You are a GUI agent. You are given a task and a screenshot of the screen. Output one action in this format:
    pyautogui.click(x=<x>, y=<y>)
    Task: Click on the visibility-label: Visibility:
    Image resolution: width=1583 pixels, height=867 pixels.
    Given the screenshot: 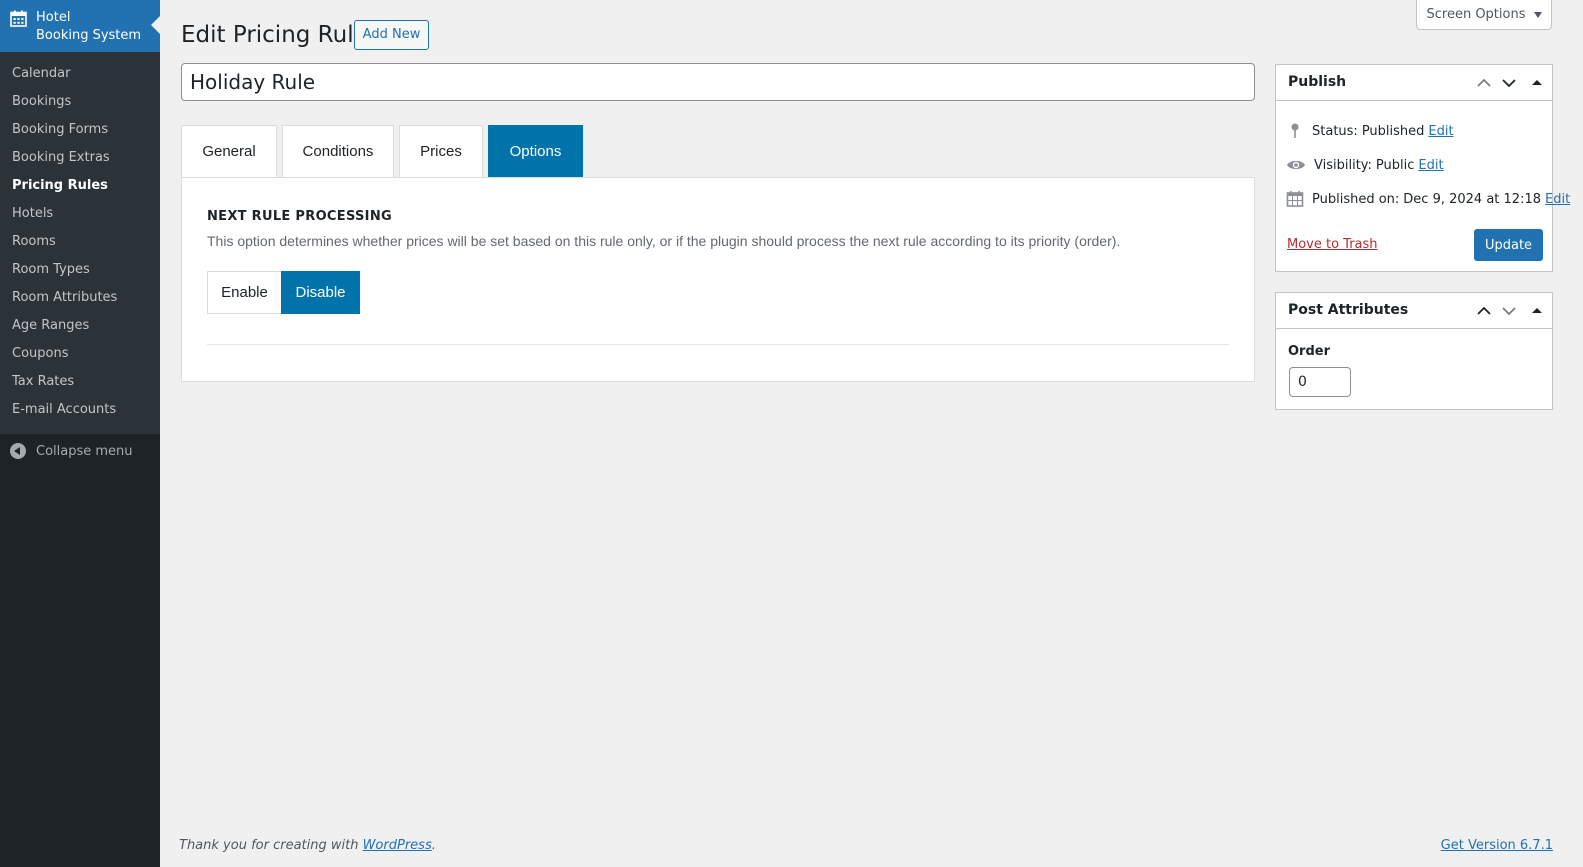 What is the action you would take?
    pyautogui.click(x=1343, y=165)
    